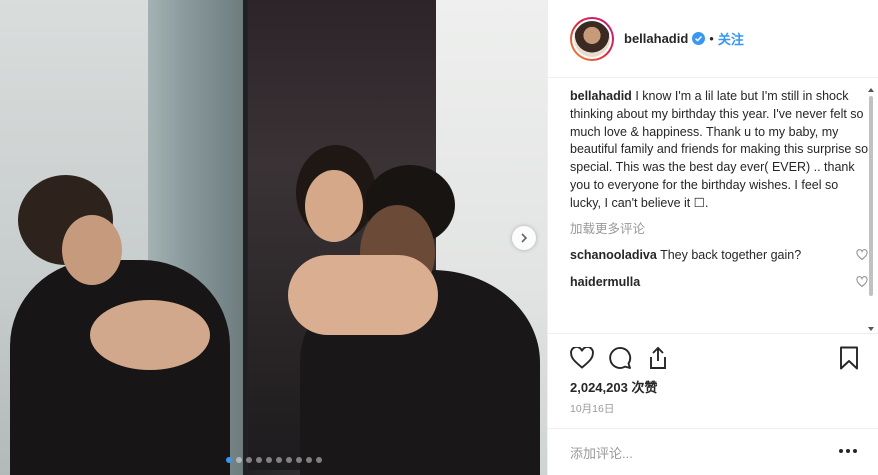  What do you see at coordinates (720, 283) in the screenshot?
I see `comment-item: haidermulla` at bounding box center [720, 283].